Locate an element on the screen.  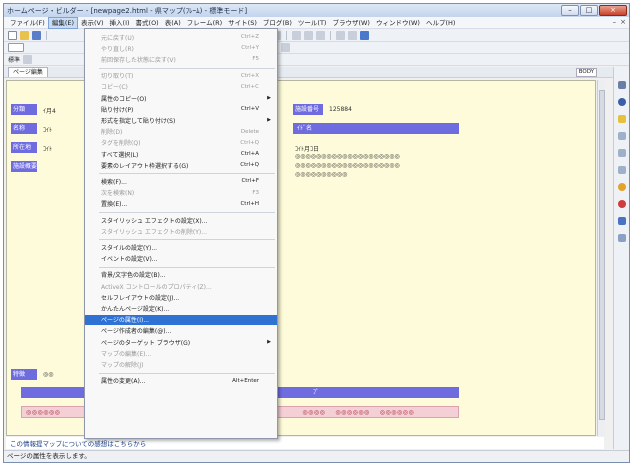
highlight-icon is located at coordinates (285, 47).